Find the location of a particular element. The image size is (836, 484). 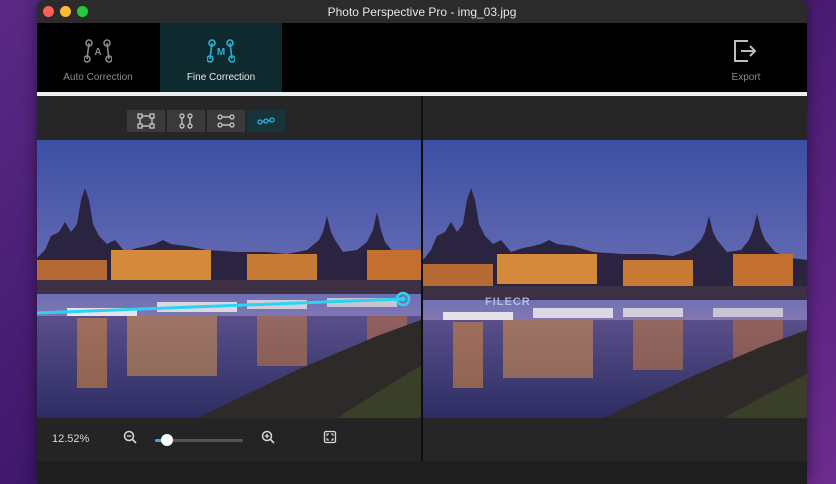

zoom-slider-thumb is located at coordinates (167, 440).